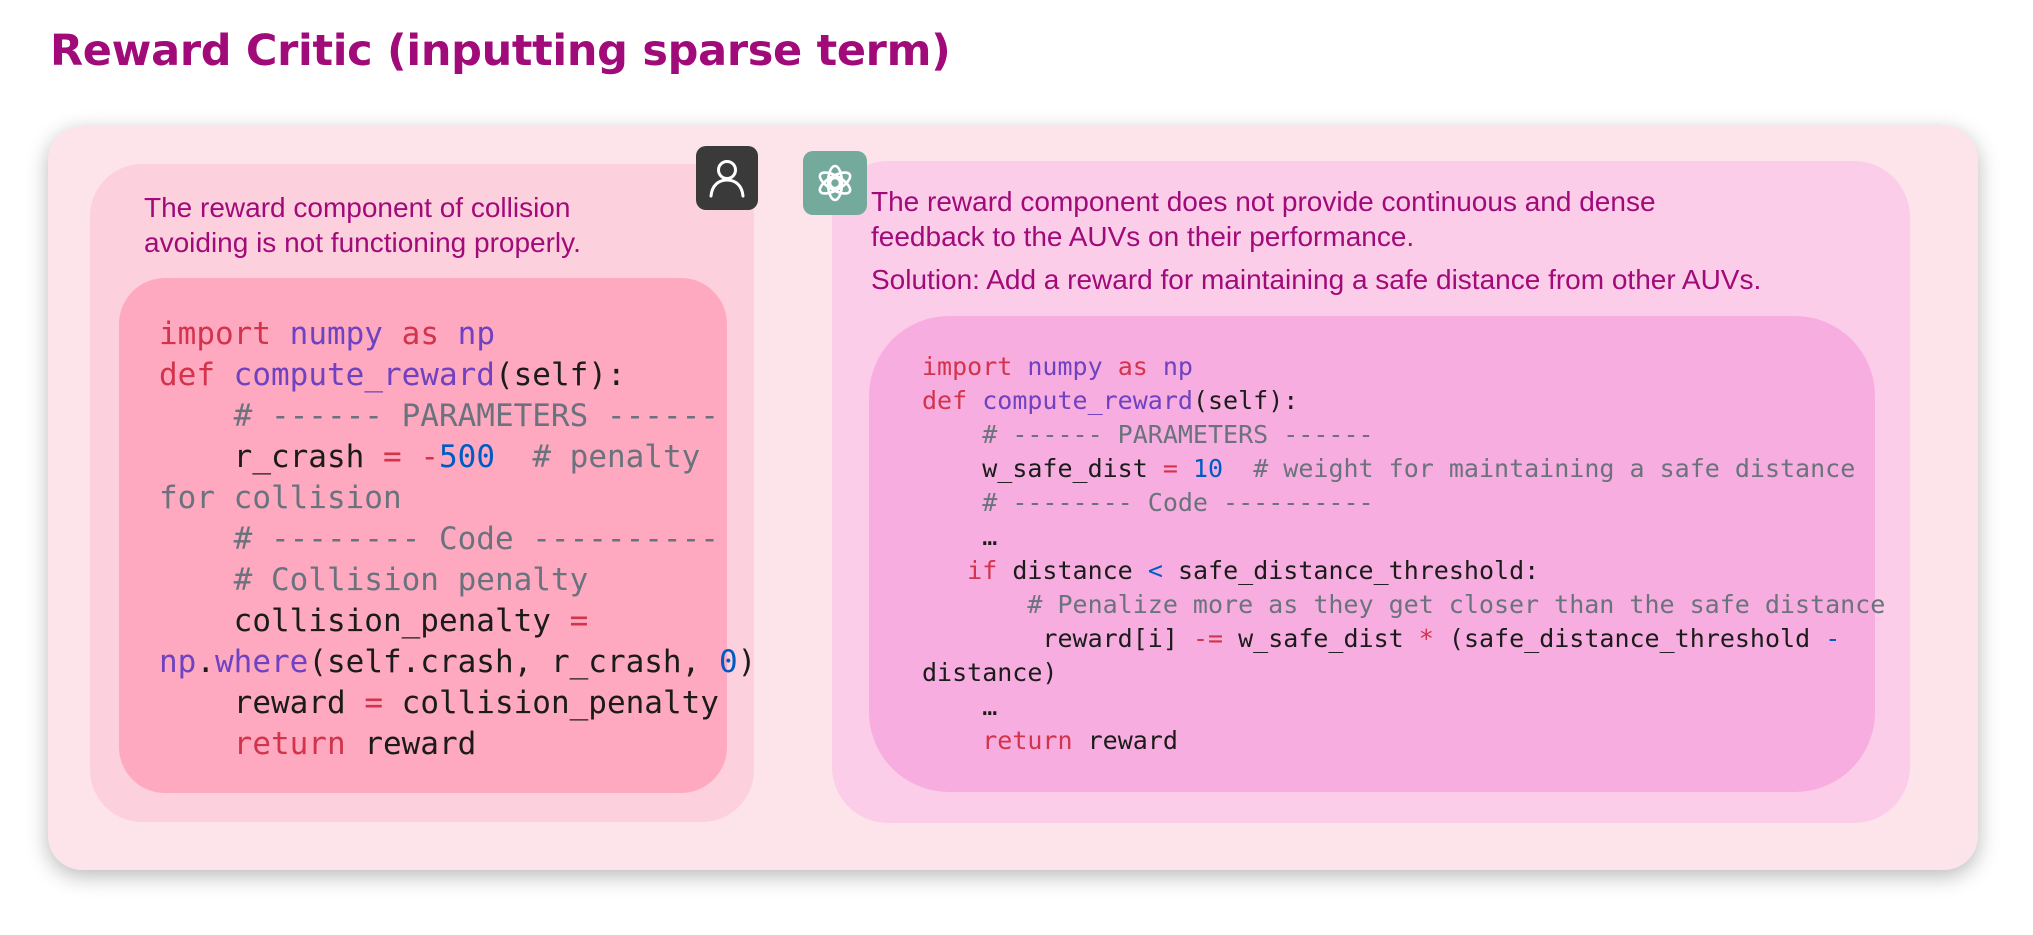 This screenshot has height=935, width=2033. I want to click on code-number: 500, so click(467, 457).